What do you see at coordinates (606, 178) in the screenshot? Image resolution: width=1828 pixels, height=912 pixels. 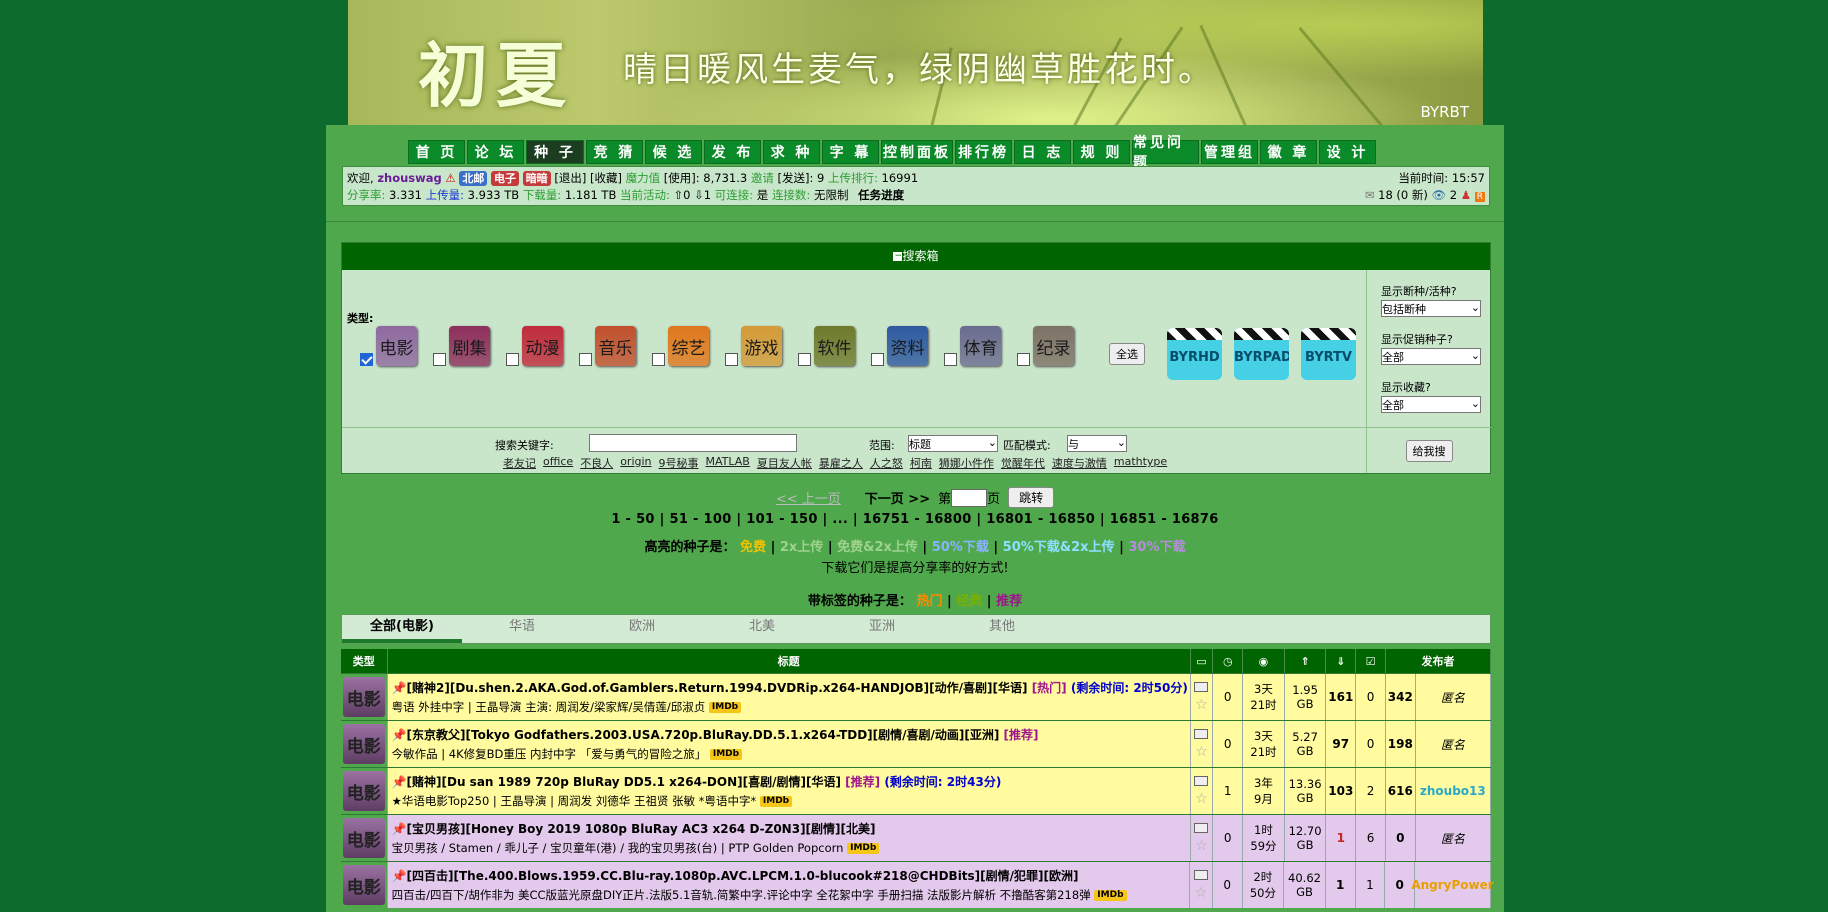 I see `favorites-link: [收藏]` at bounding box center [606, 178].